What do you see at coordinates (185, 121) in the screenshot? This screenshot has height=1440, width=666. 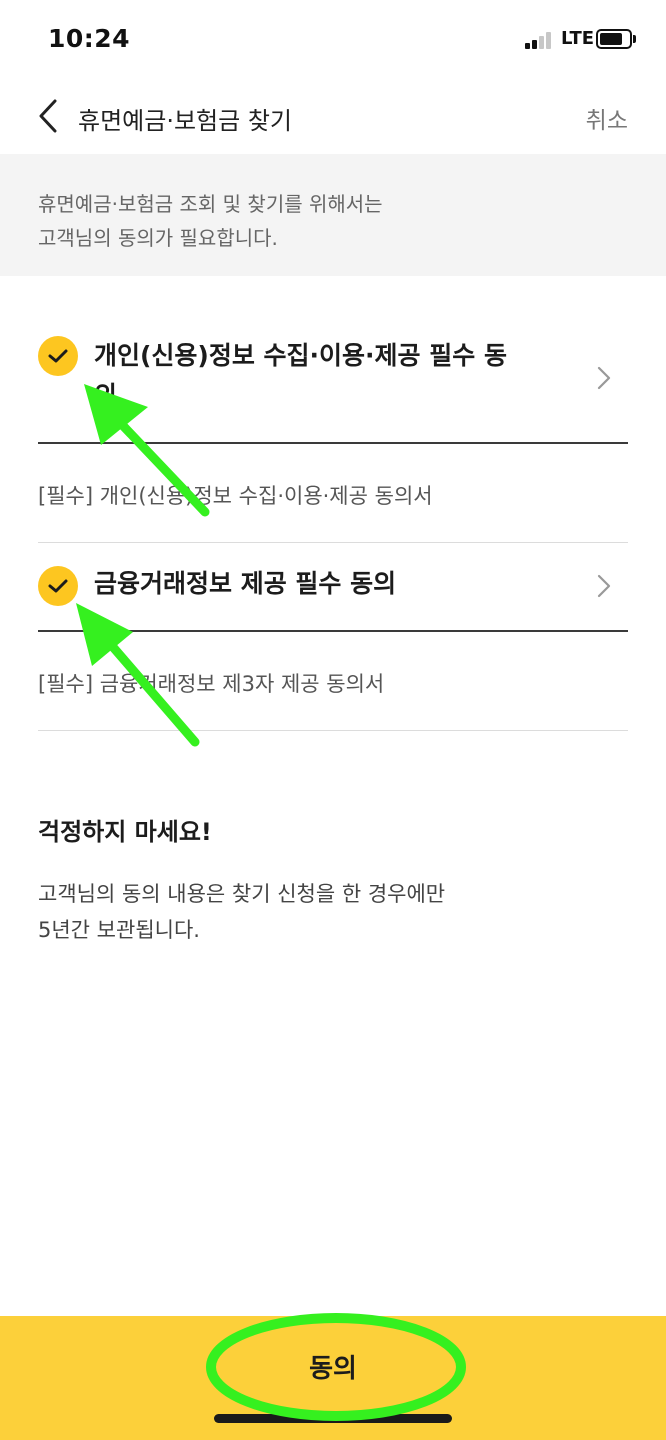 I see `page-title: 휴면예금·보험금 찾기` at bounding box center [185, 121].